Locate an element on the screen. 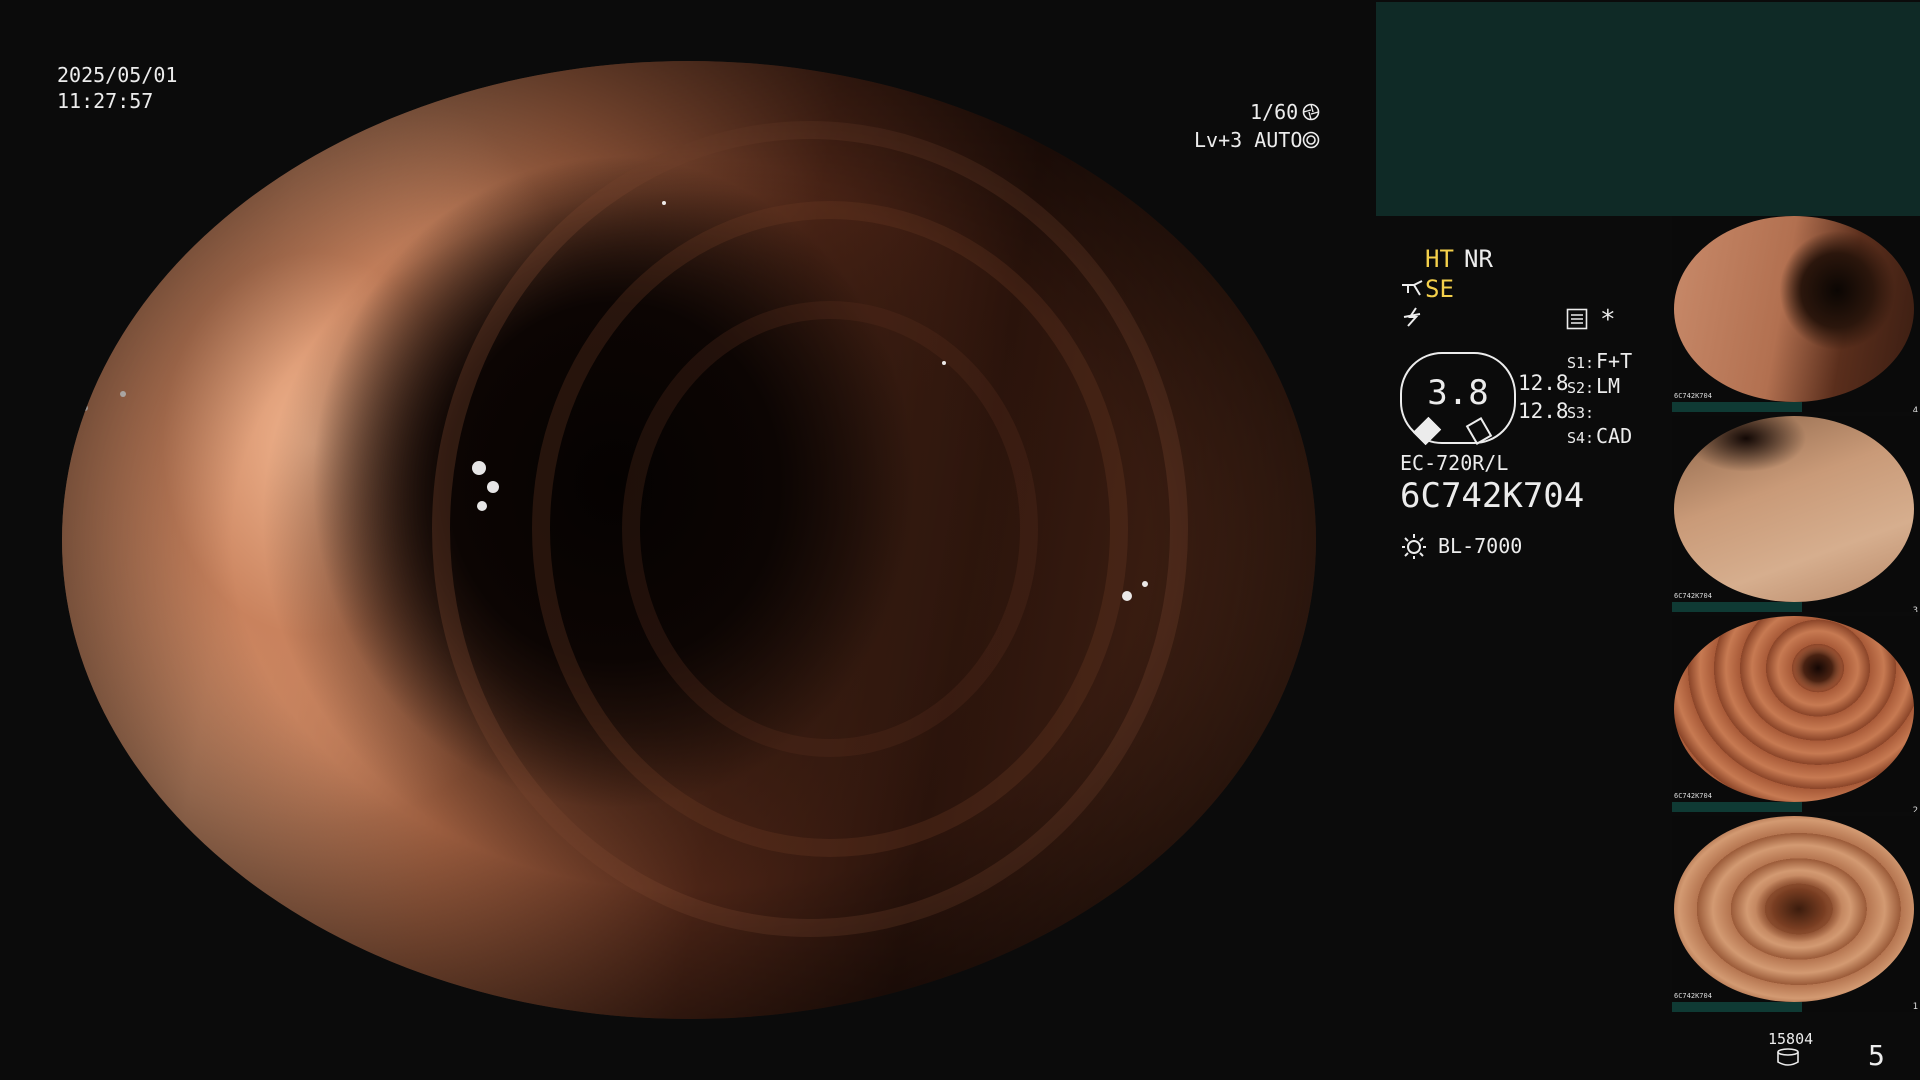 The image size is (1920, 1080). scope-serial: 6C742K704 is located at coordinates (1492, 496).